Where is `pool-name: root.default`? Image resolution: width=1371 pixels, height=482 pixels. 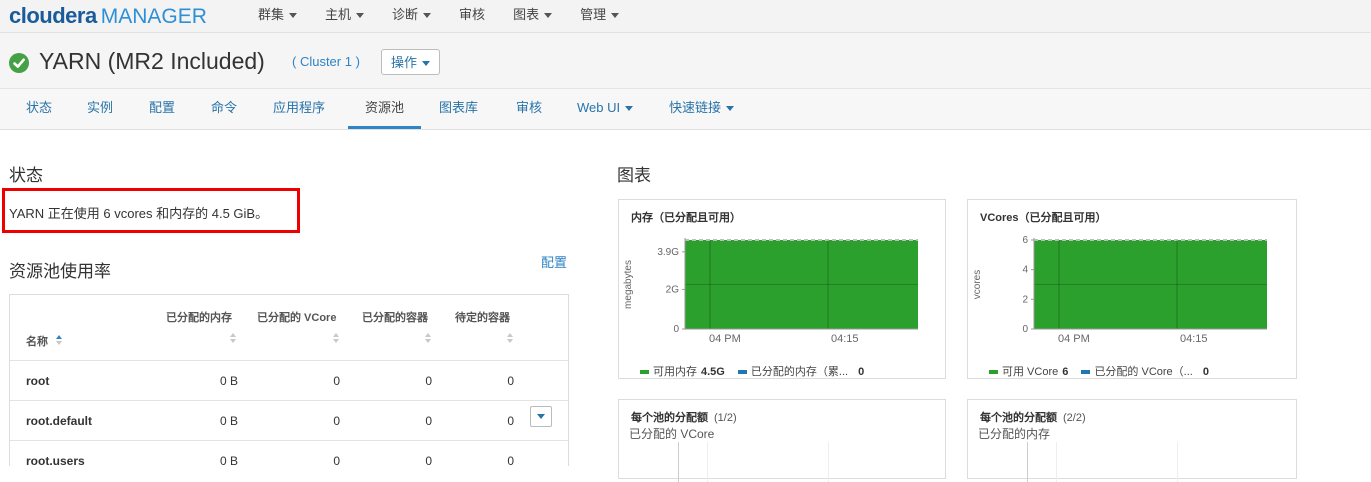
pool-name: root.default is located at coordinates (59, 421).